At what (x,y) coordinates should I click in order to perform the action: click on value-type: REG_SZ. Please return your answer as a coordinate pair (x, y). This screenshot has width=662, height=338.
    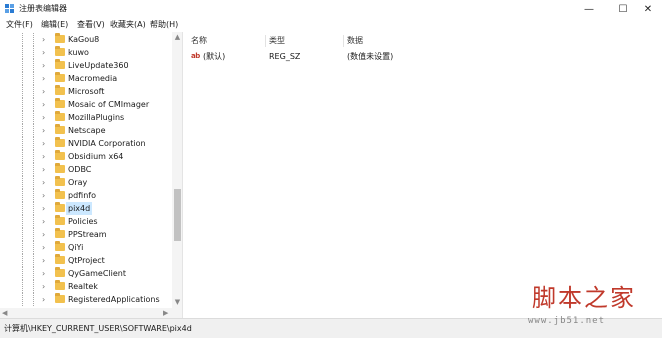
    Looking at the image, I should click on (285, 56).